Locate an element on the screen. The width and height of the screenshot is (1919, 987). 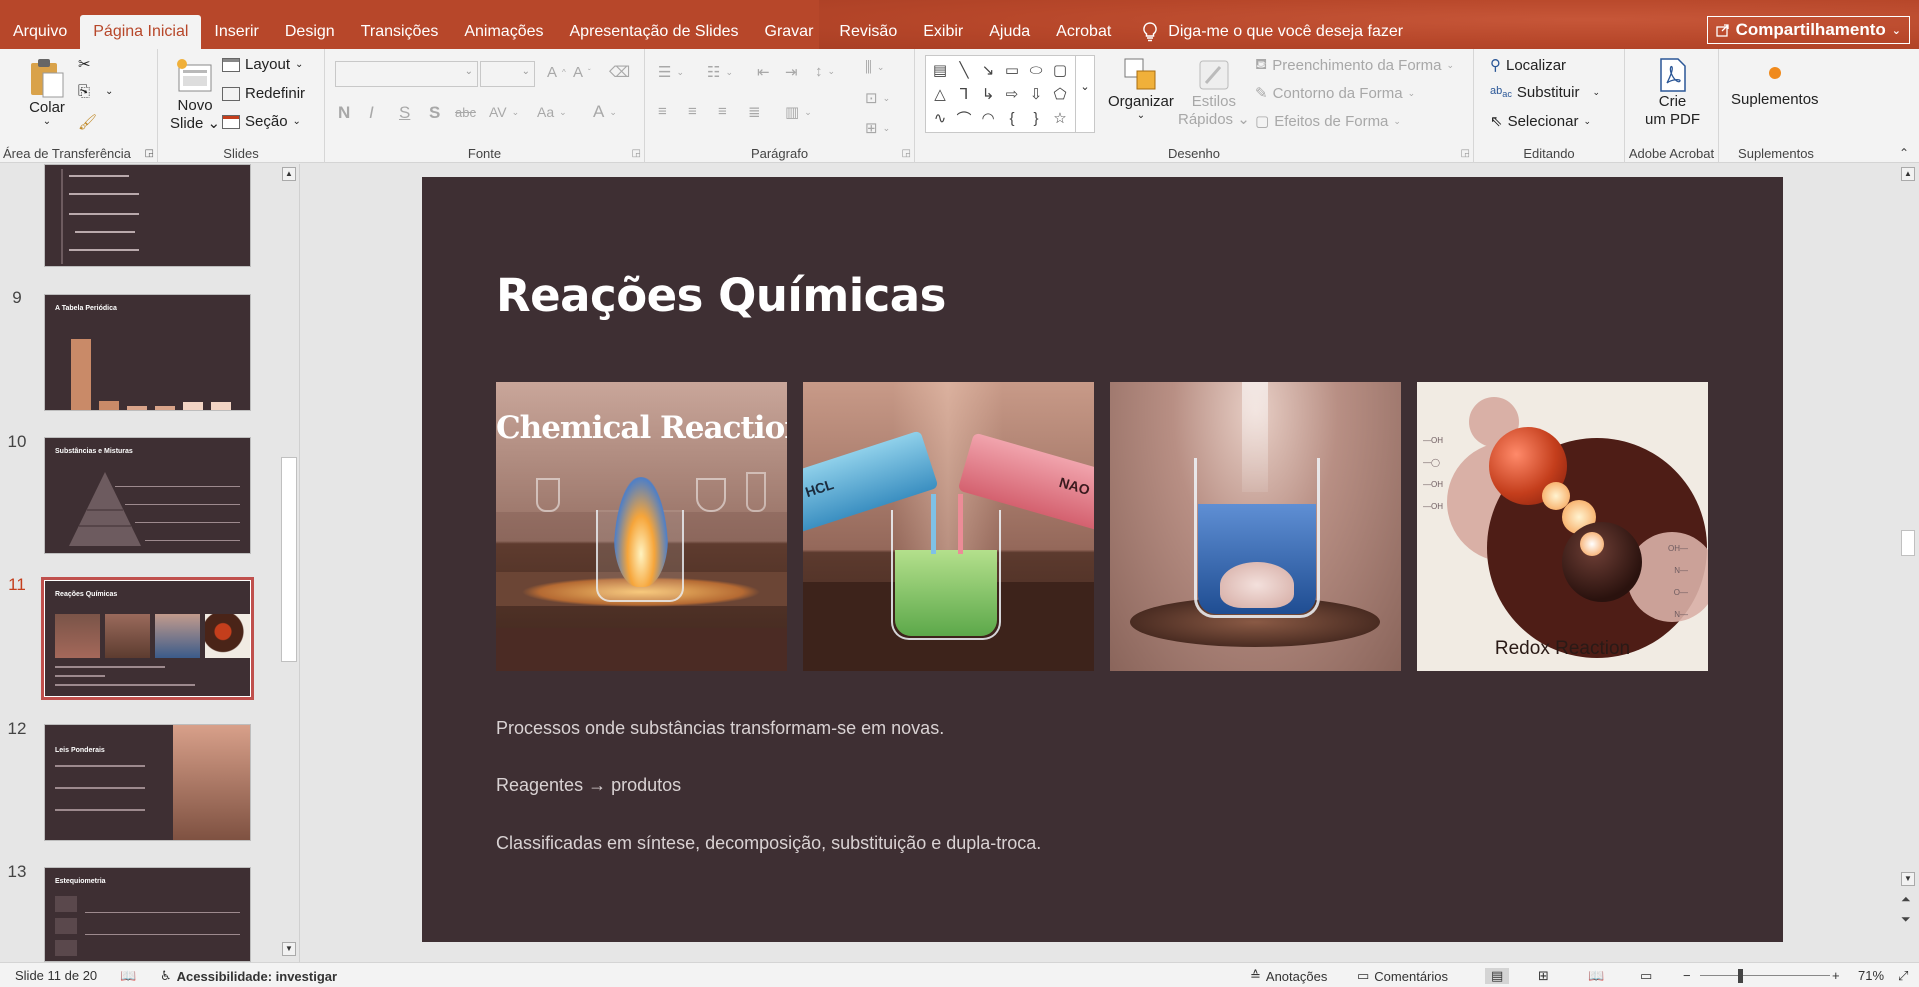
shapes-more-button: ⌄ is located at coordinates (1085, 94).